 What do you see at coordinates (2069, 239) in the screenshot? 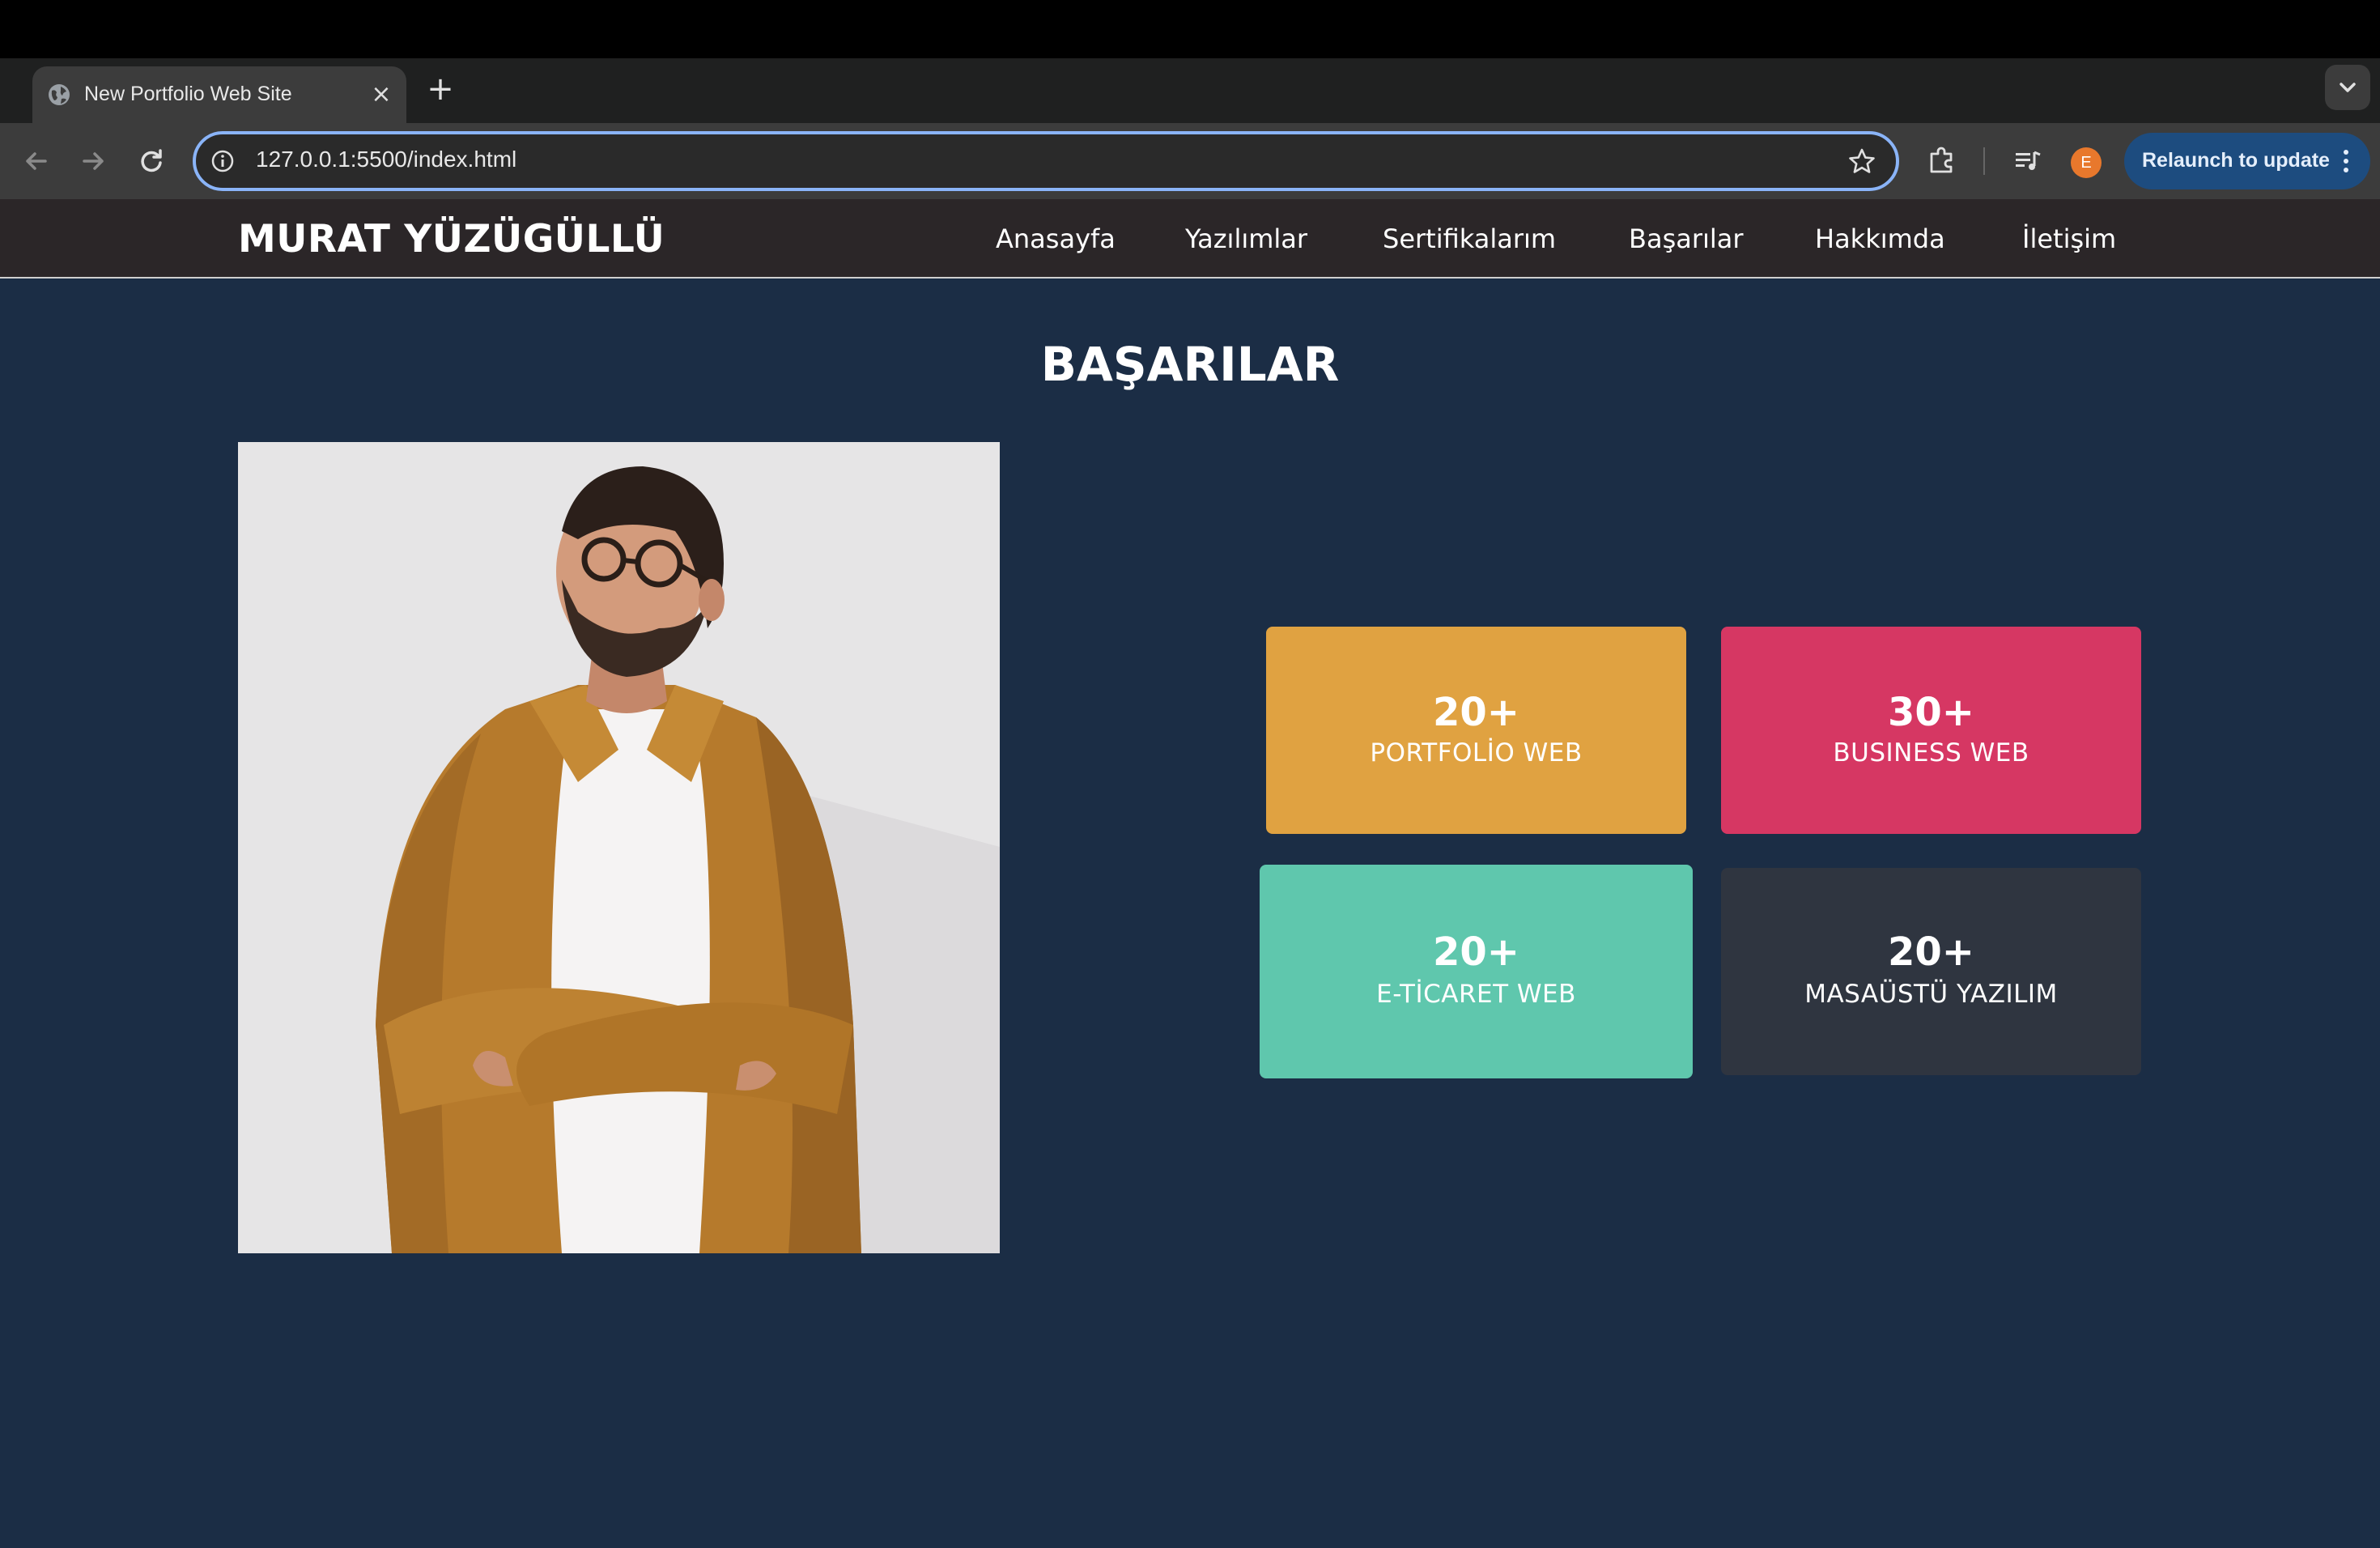
I see `nav-link-iletisim: İletişim` at bounding box center [2069, 239].